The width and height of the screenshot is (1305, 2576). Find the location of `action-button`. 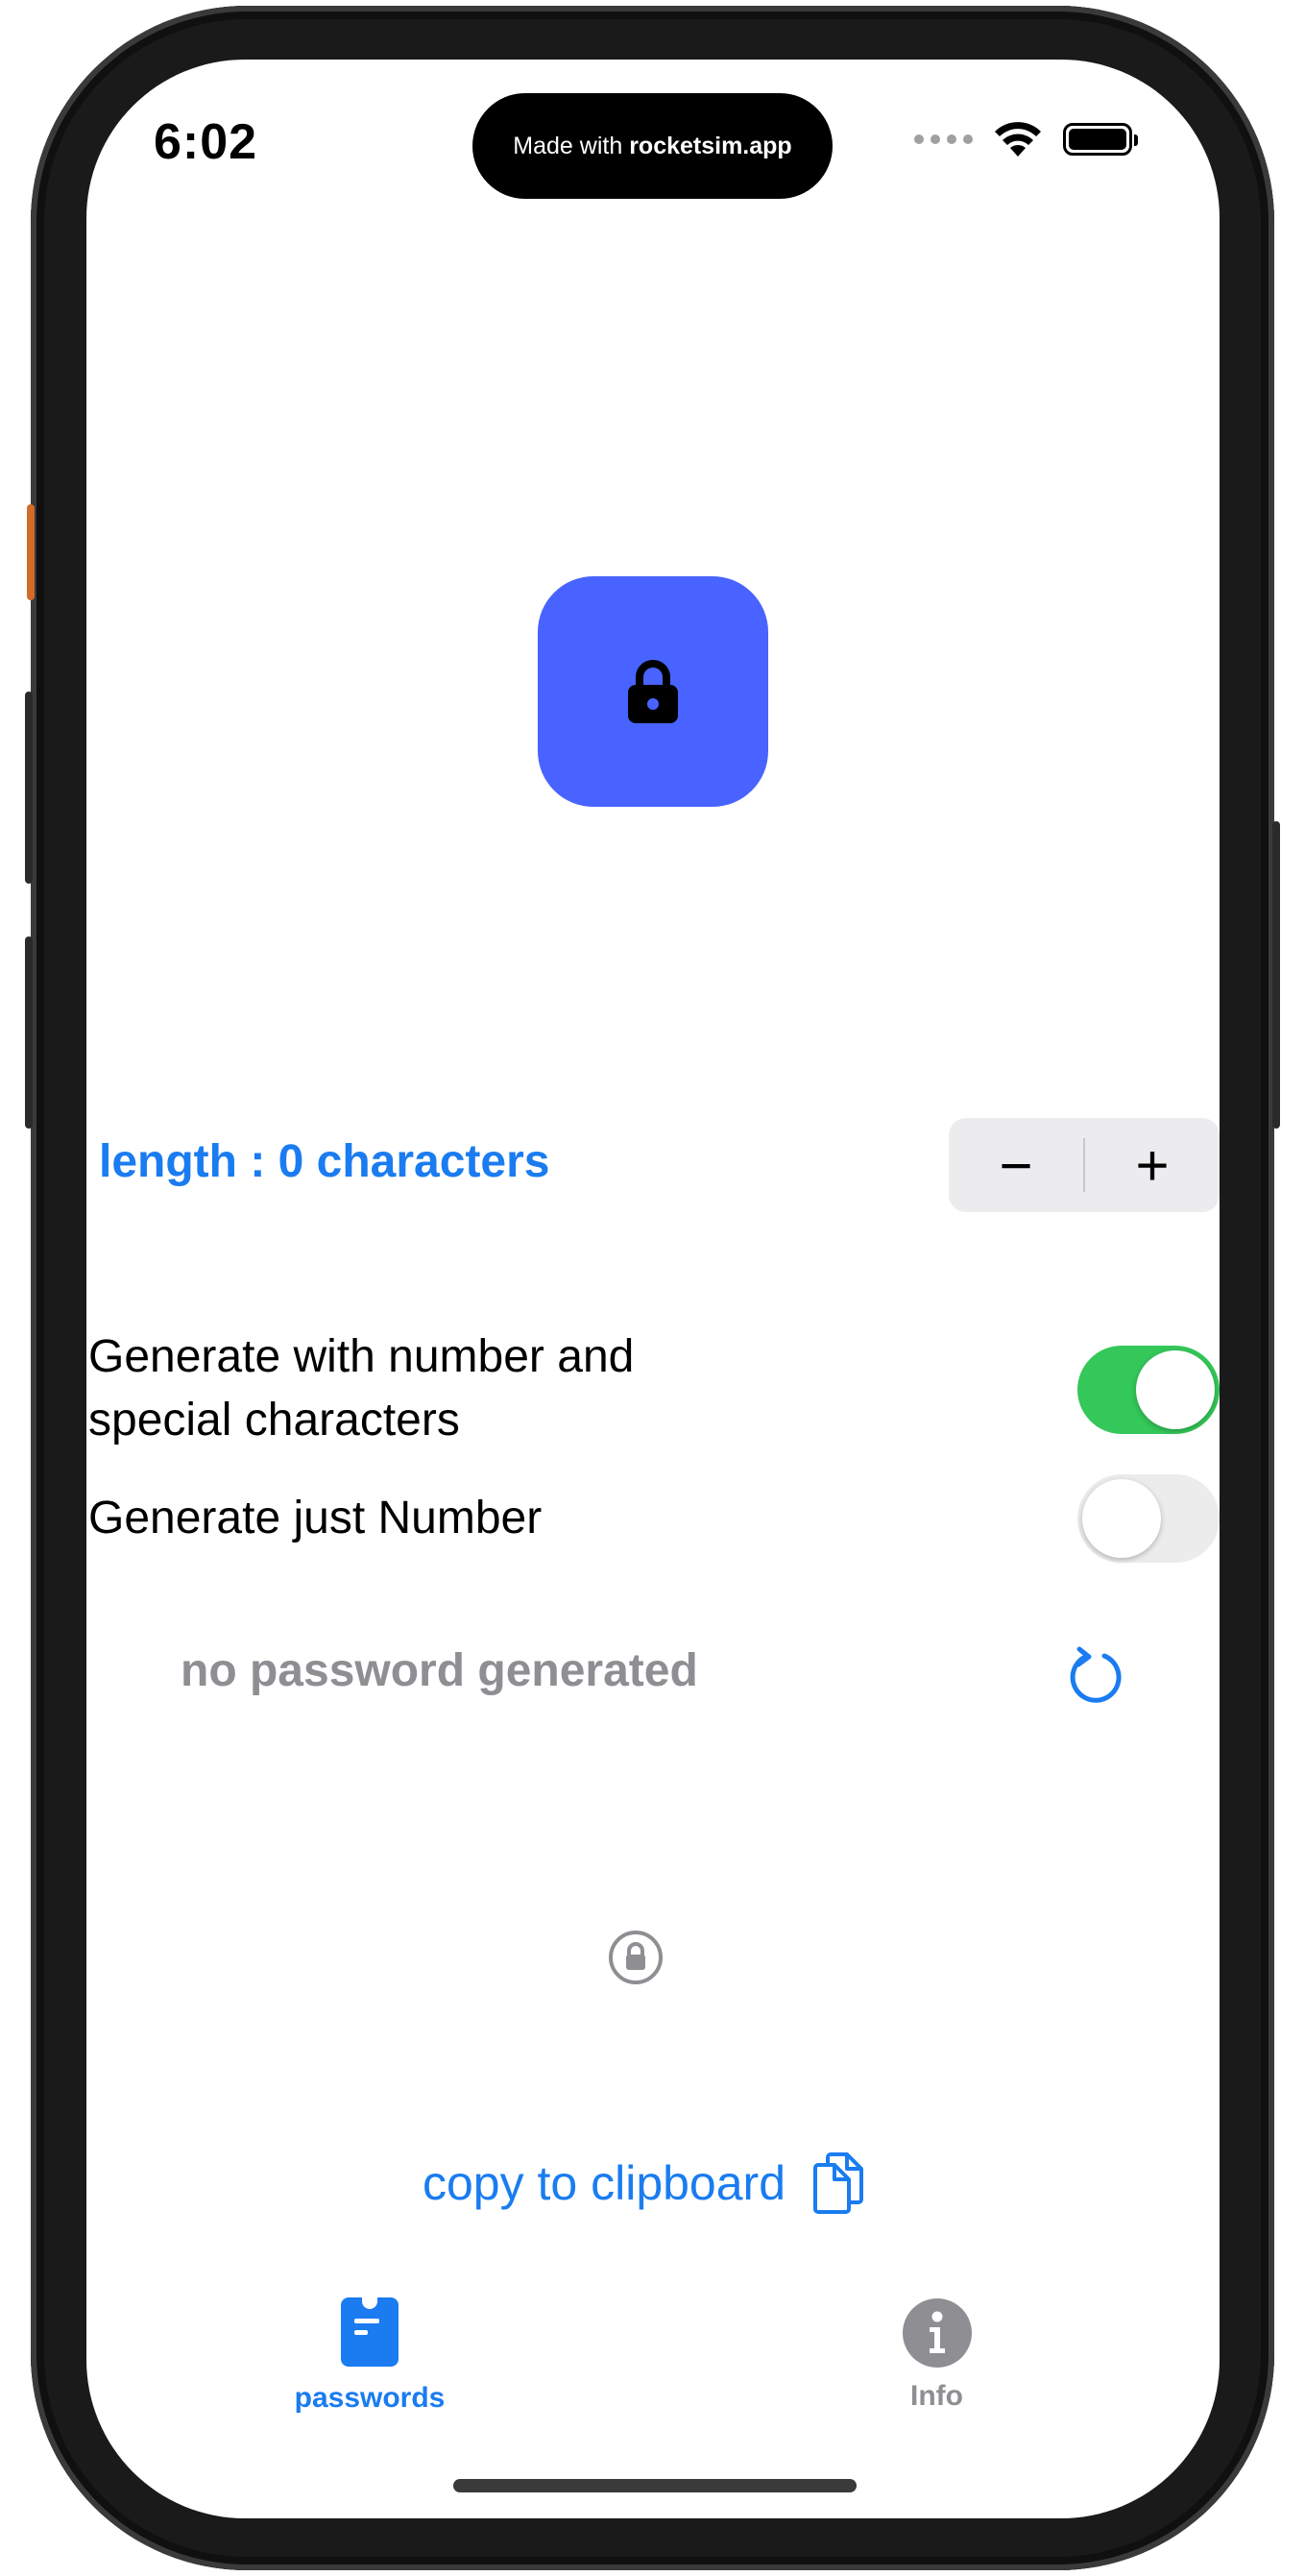

action-button is located at coordinates (31, 552).